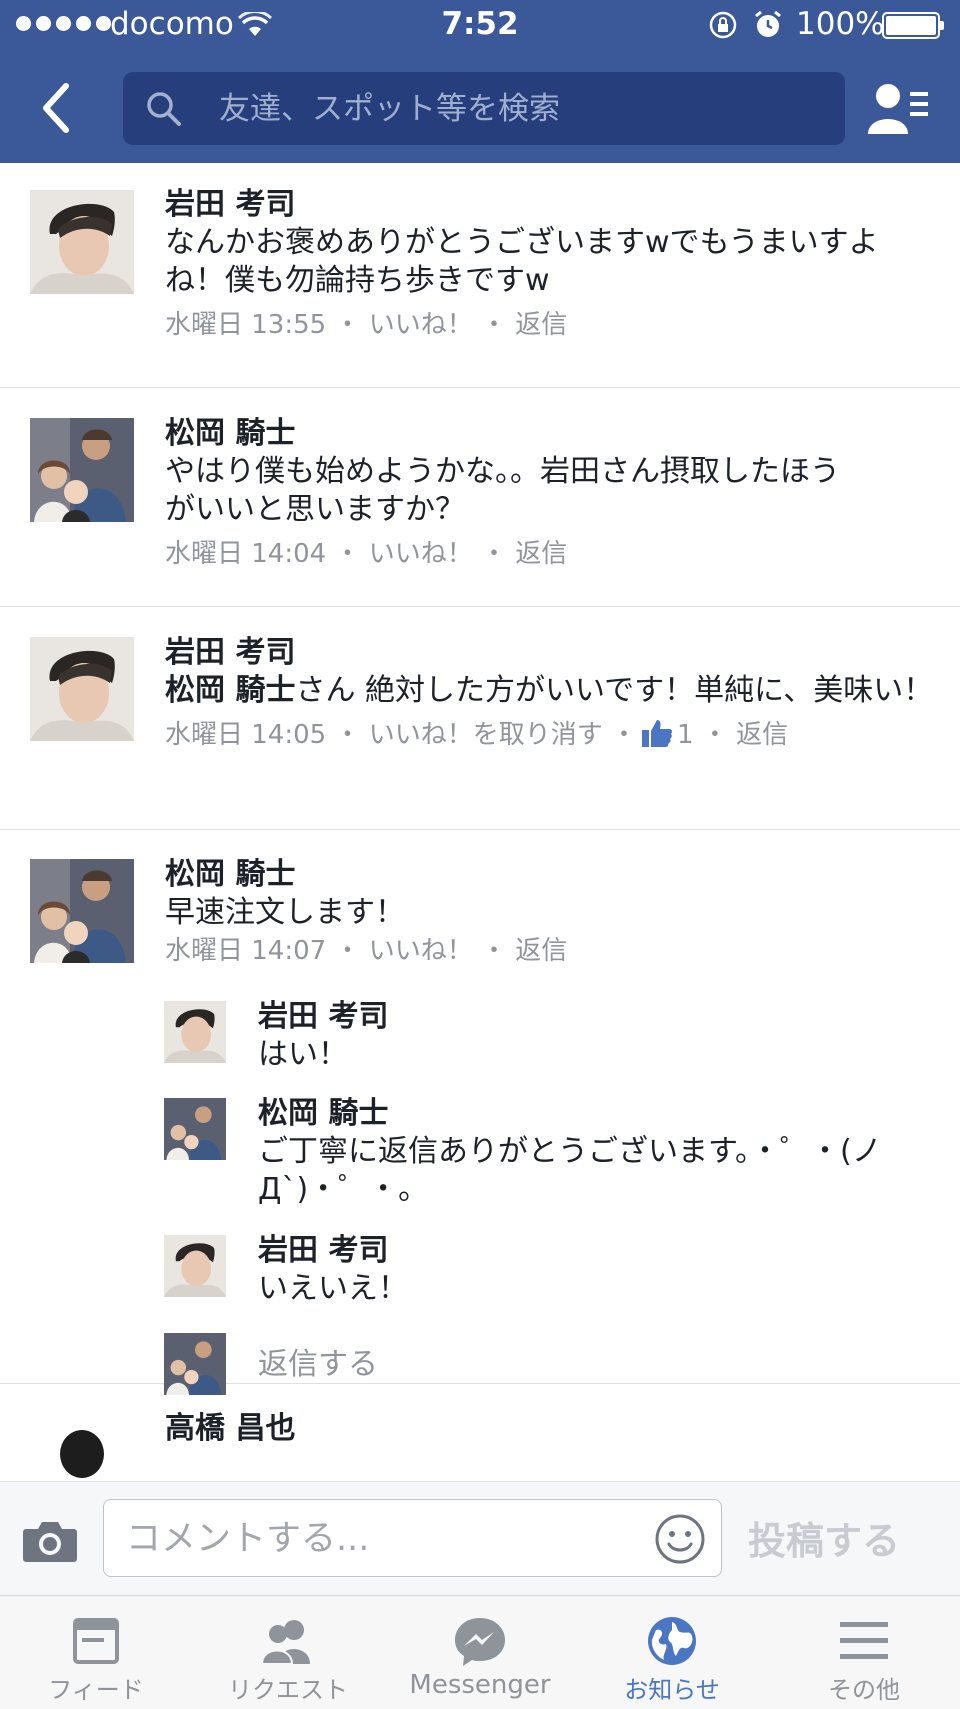 This screenshot has height=1709, width=960. Describe the element at coordinates (333, 1288) in the screenshot. I see `reply-text: いえいえ！` at that location.